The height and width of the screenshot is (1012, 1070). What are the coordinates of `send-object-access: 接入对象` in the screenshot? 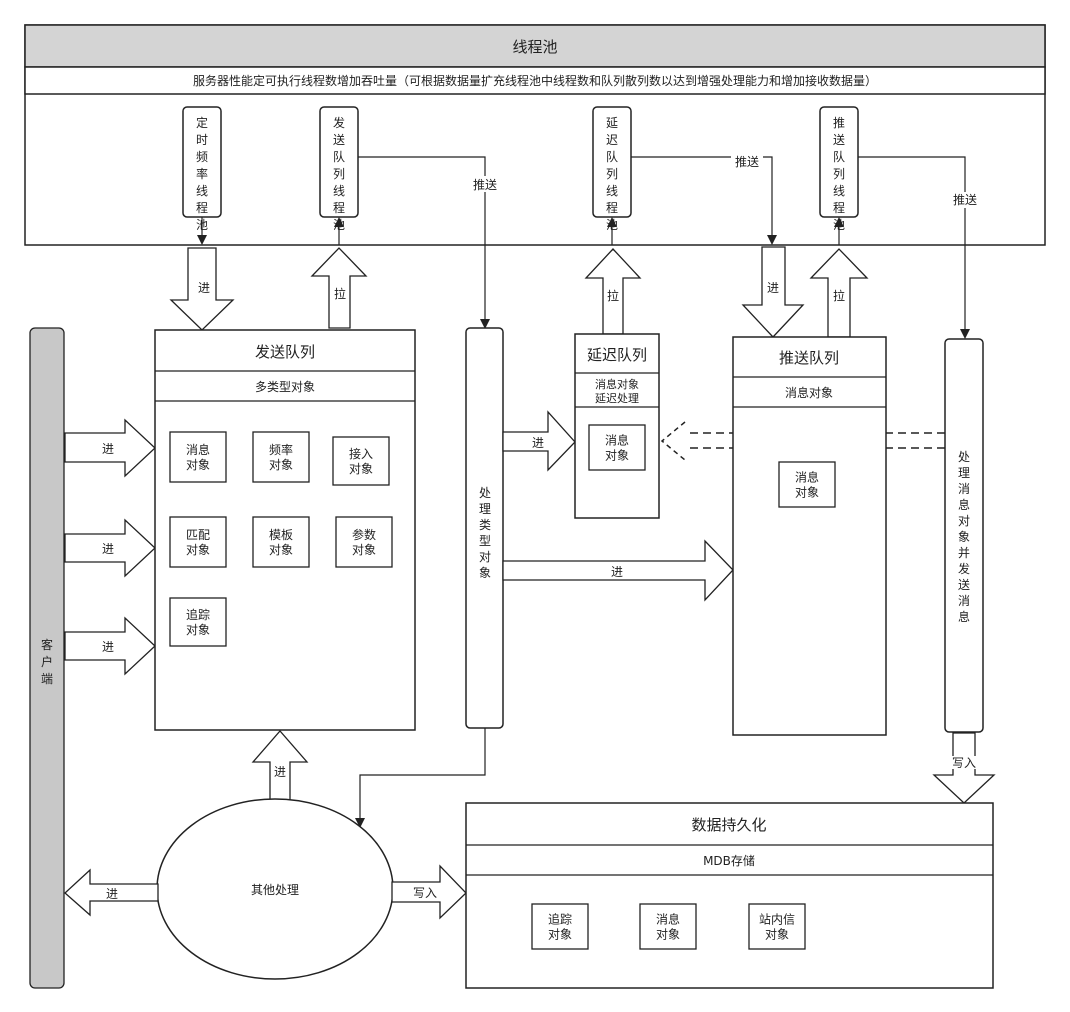 It's located at (361, 461).